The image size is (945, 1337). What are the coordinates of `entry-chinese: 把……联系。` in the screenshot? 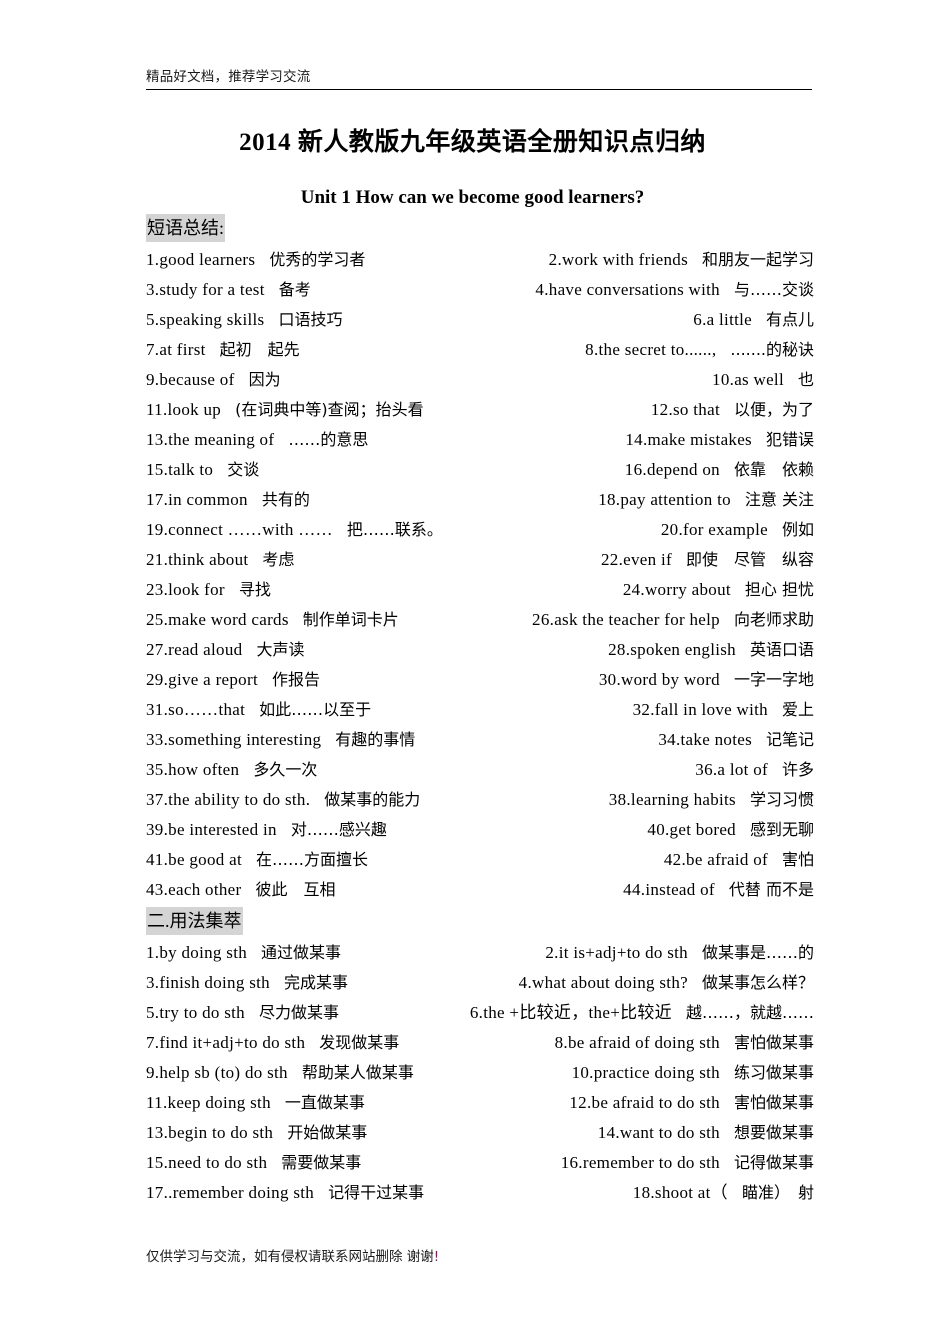 It's located at (394, 529).